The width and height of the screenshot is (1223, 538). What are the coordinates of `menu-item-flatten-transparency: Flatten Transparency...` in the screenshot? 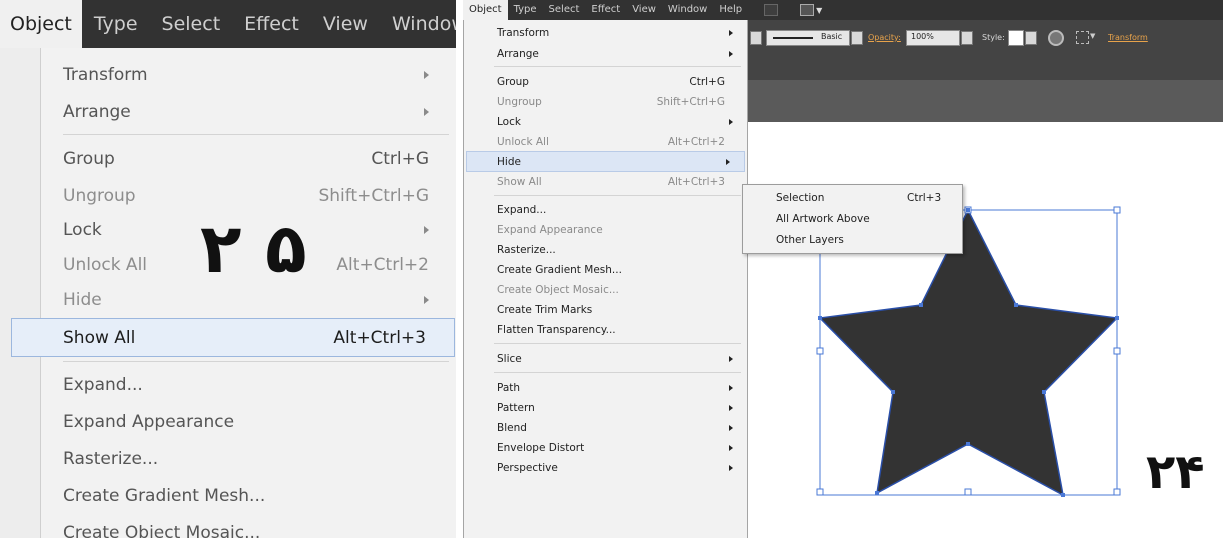 It's located at (605, 329).